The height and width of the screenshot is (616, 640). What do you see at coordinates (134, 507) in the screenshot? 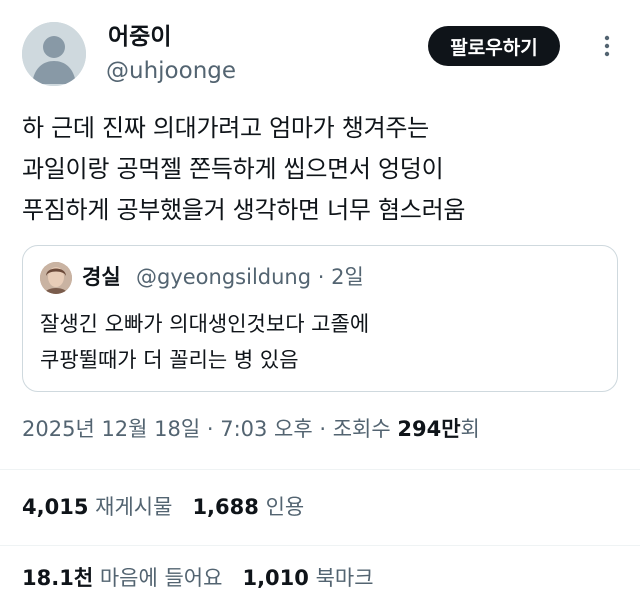
I see `retweets-label: 재게시물` at bounding box center [134, 507].